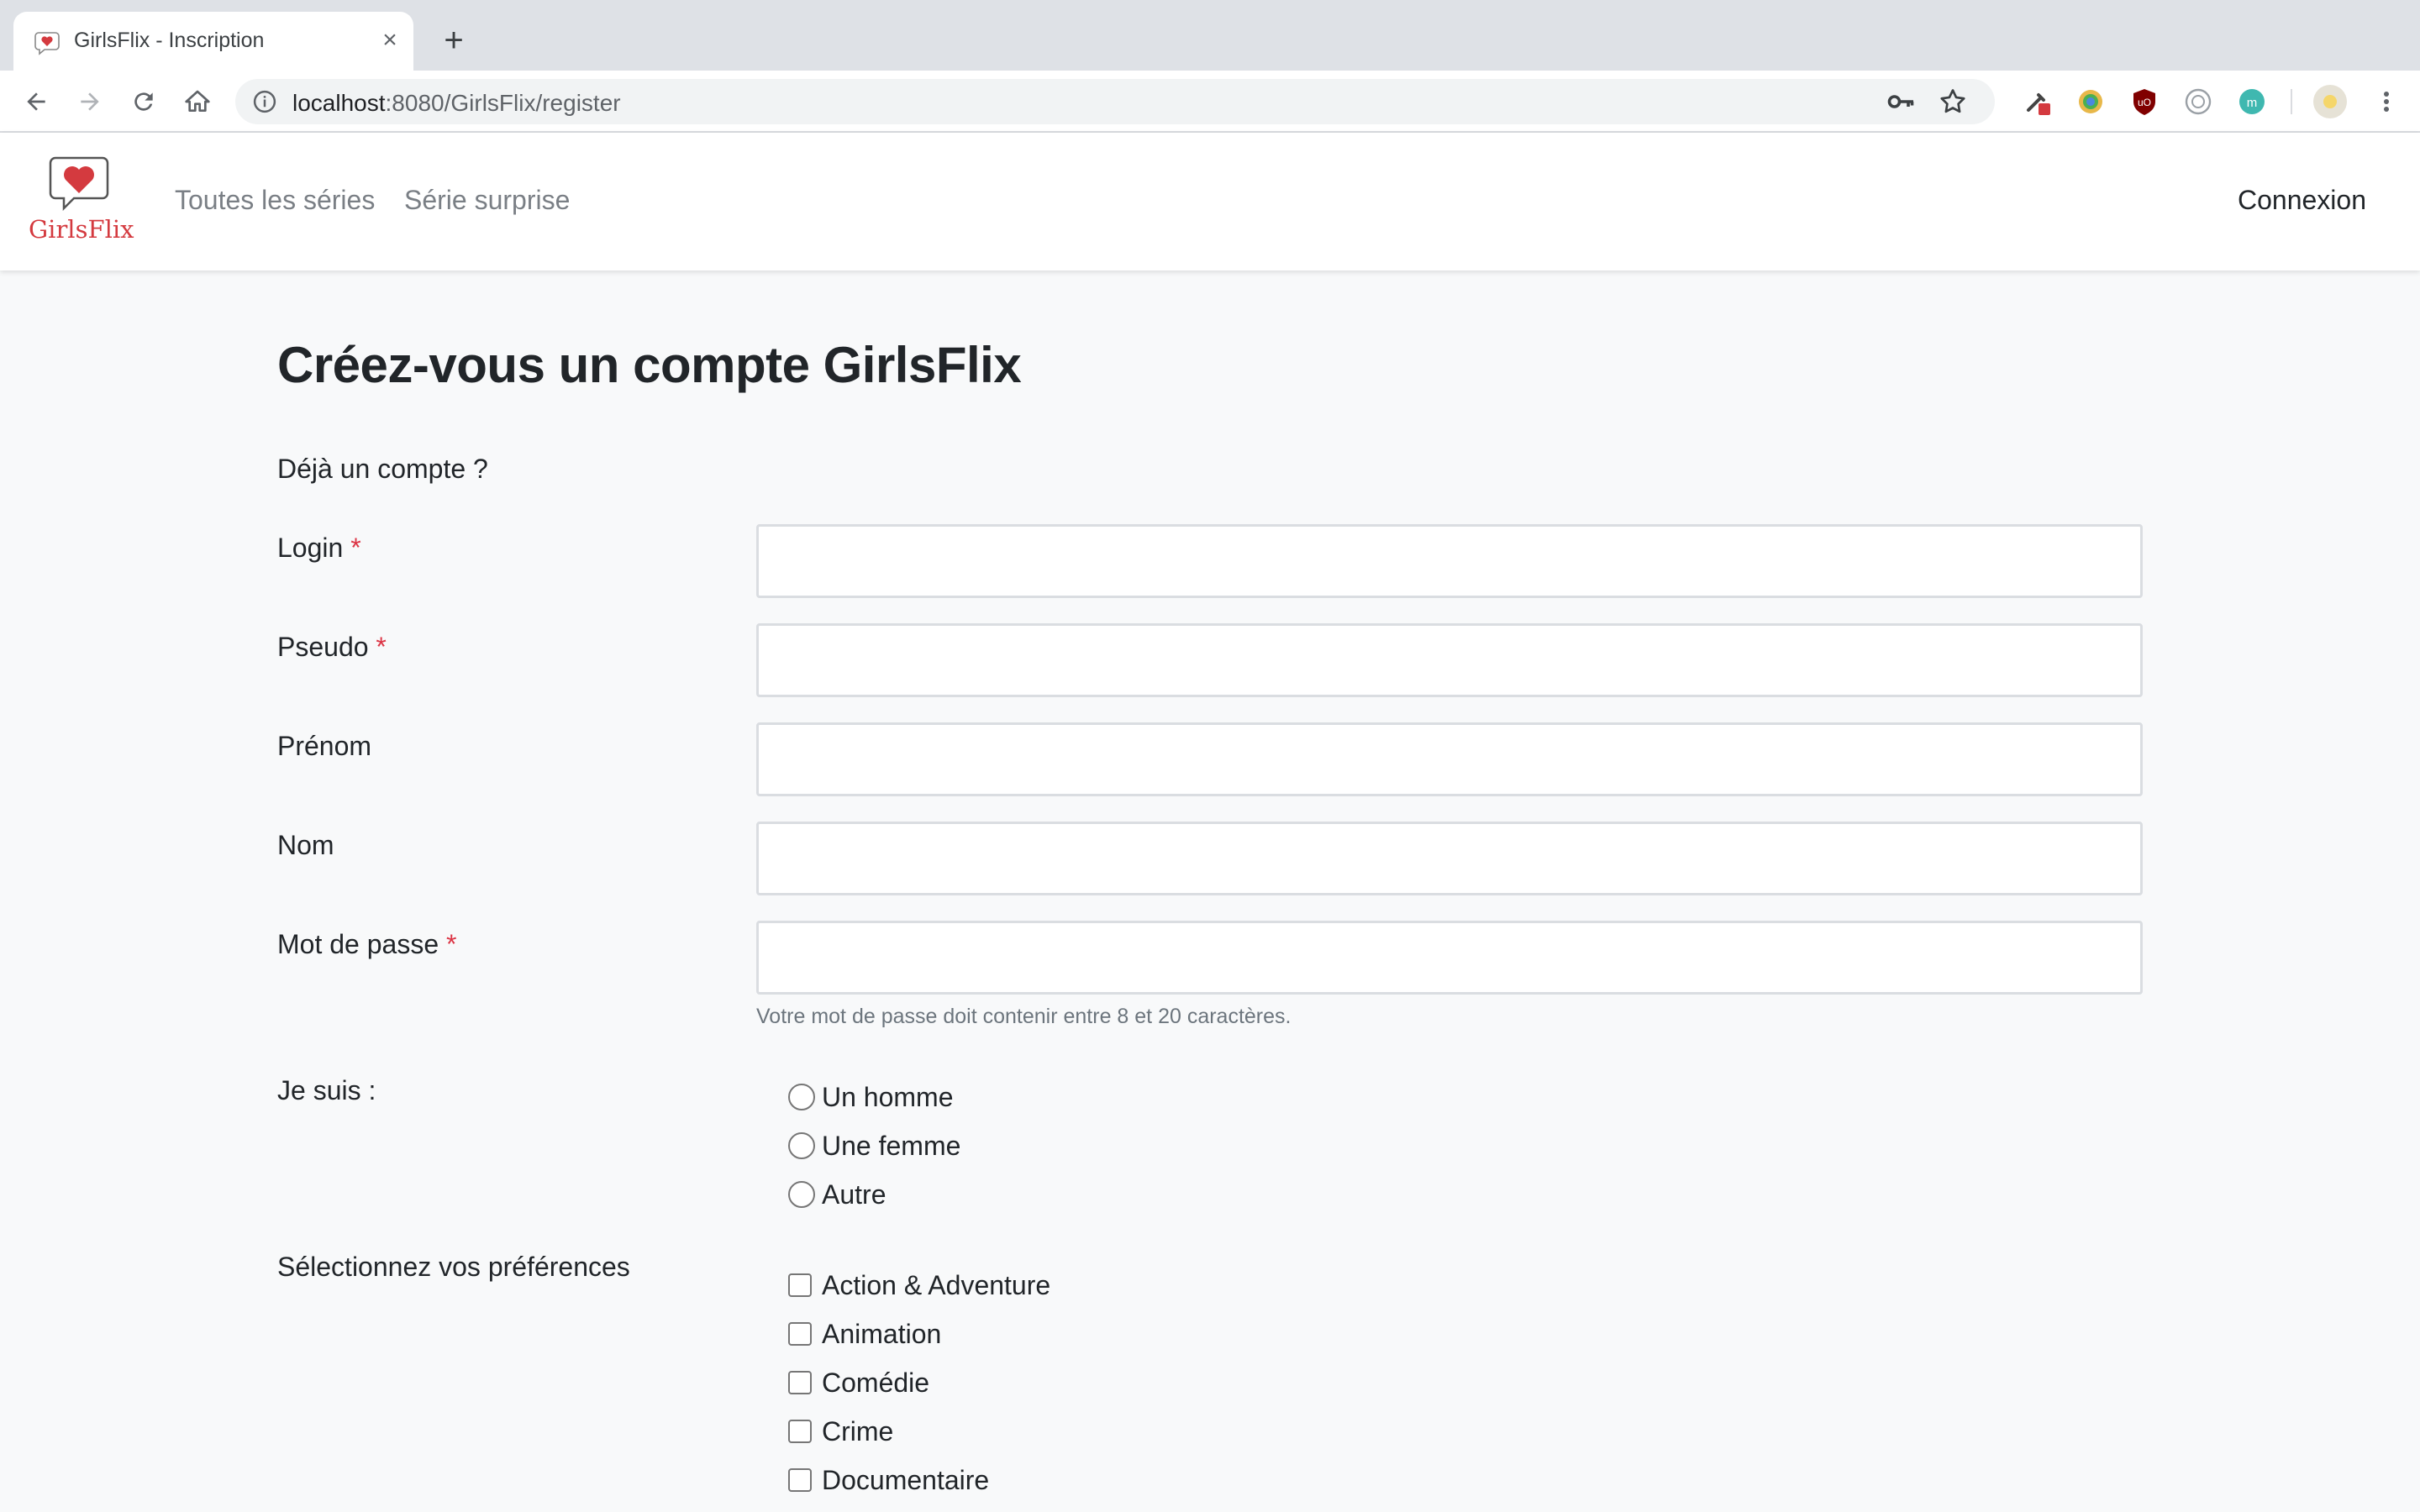 The width and height of the screenshot is (2420, 1512). What do you see at coordinates (323, 647) in the screenshot?
I see `pseudo-label-text: Pseudo` at bounding box center [323, 647].